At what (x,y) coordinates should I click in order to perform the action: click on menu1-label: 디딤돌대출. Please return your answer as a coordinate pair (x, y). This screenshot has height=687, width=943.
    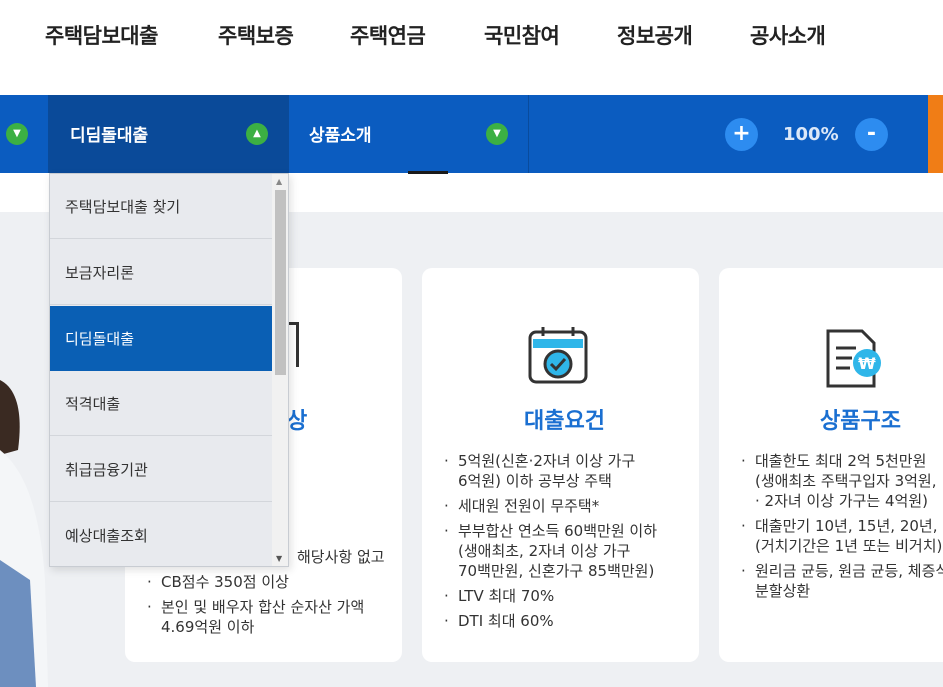
    Looking at the image, I should click on (109, 133).